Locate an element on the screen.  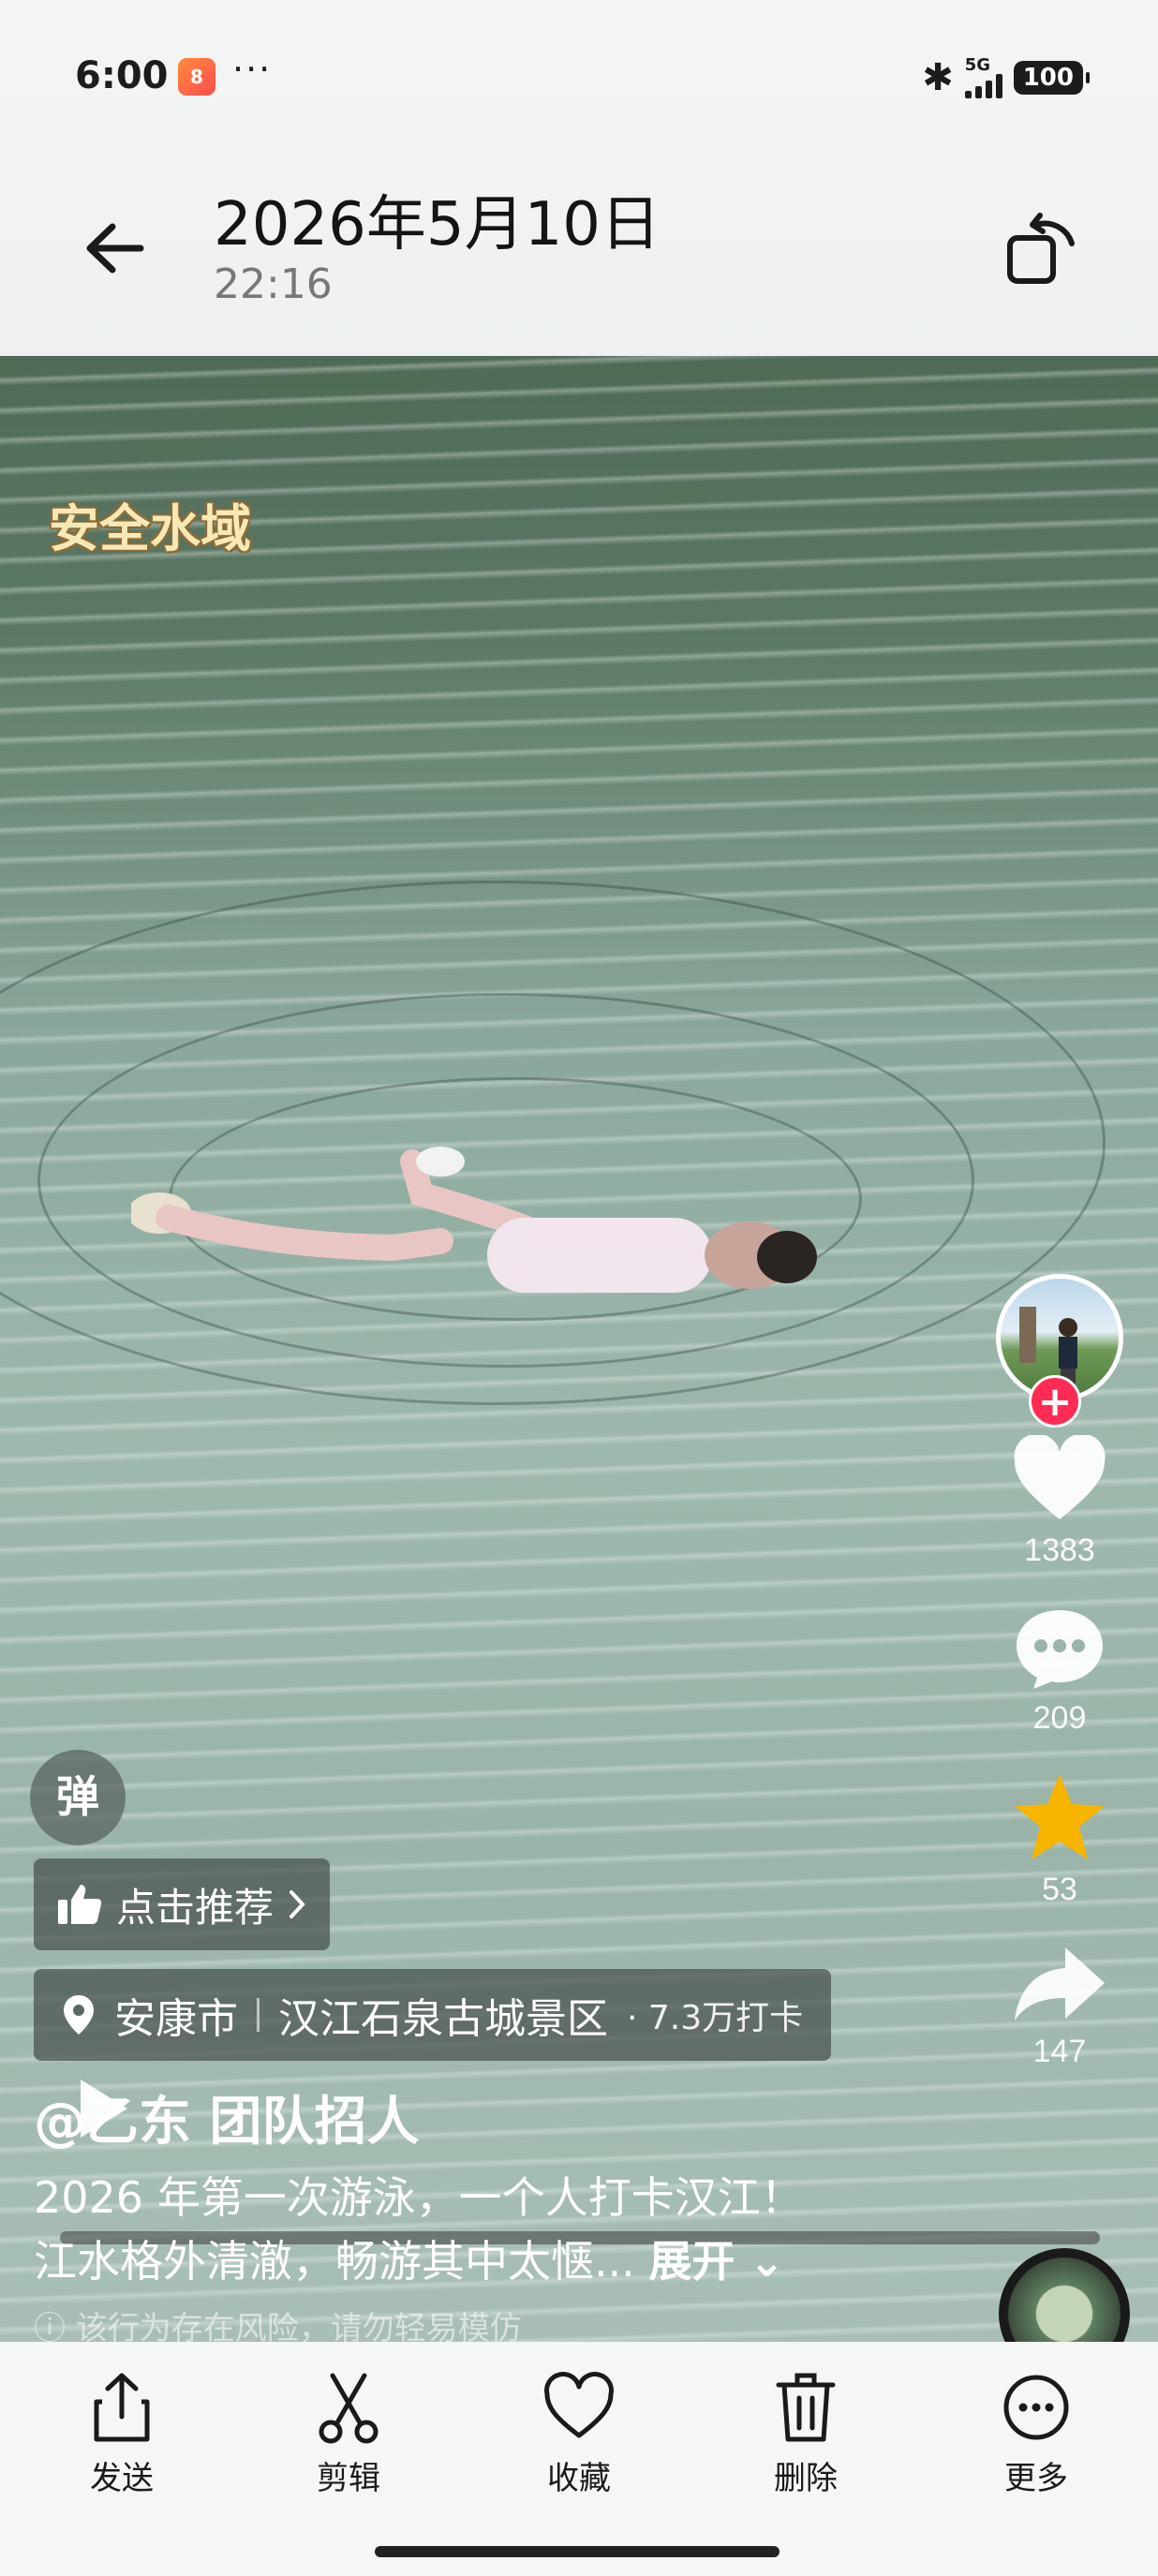
comment-control: 209 is located at coordinates (1060, 1670).